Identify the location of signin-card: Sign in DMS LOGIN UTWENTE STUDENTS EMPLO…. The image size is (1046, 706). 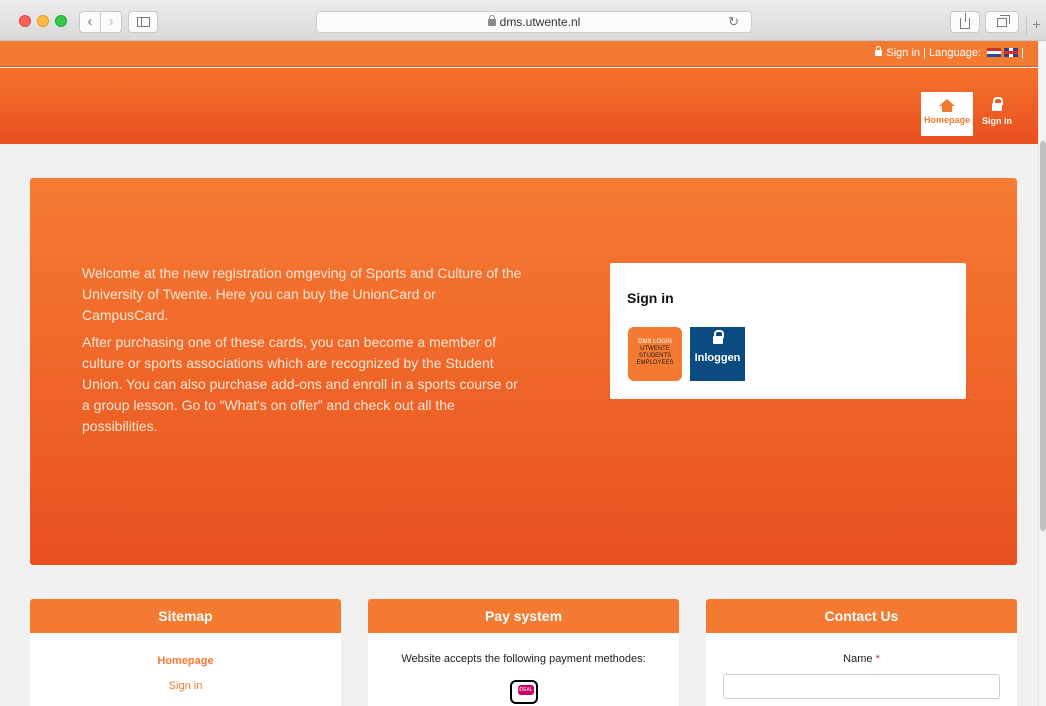
(788, 331).